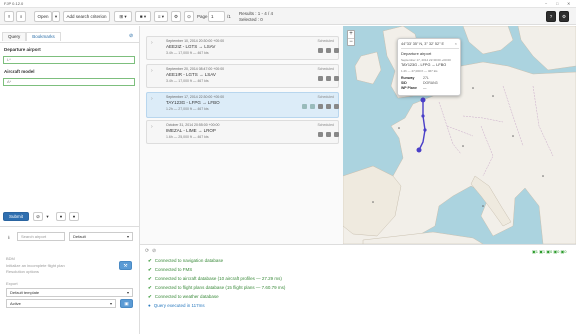  What do you see at coordinates (69, 60) in the screenshot?
I see `departure-airport-input: L*` at bounding box center [69, 60].